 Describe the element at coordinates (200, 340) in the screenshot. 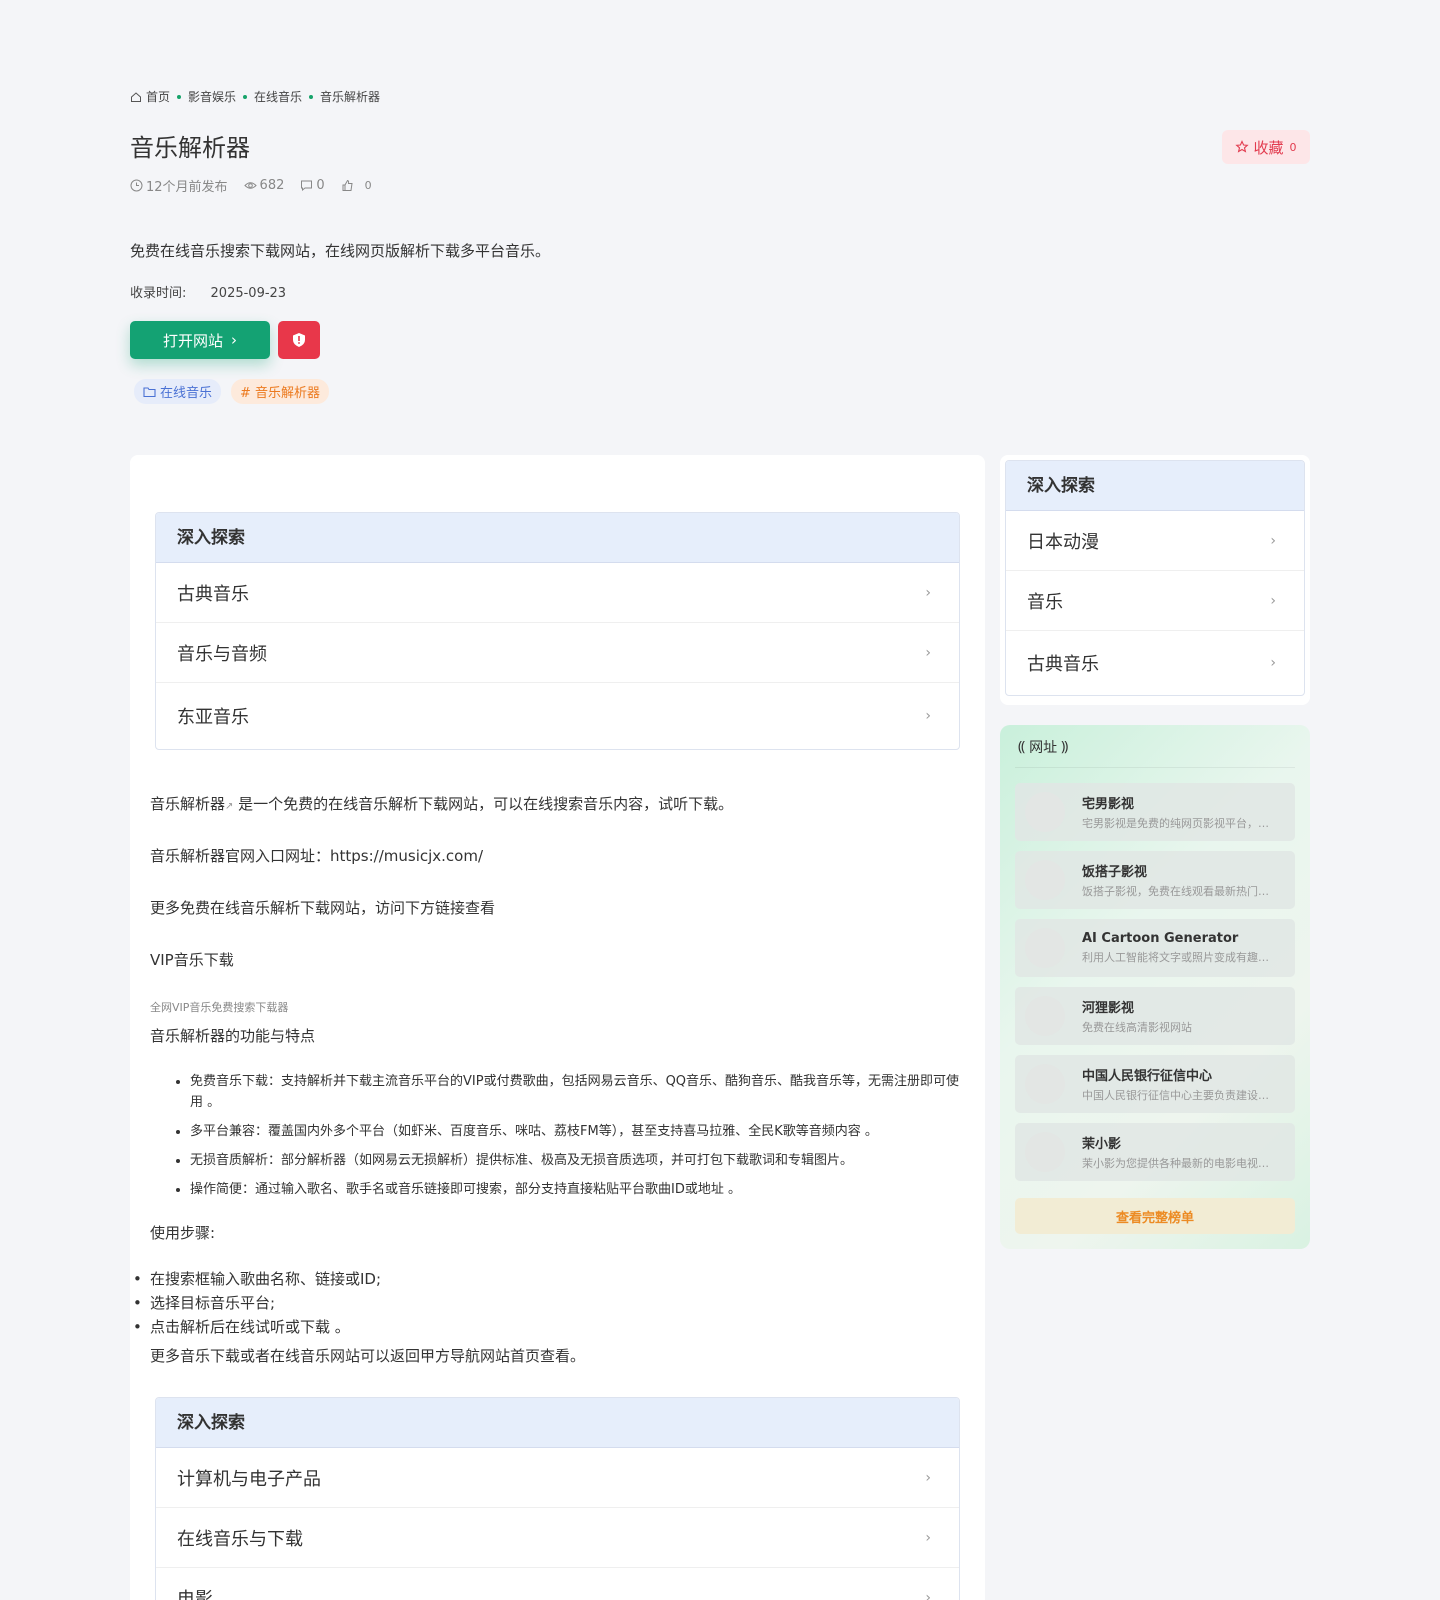

I see `open-website-button: 打开网站 ›` at that location.